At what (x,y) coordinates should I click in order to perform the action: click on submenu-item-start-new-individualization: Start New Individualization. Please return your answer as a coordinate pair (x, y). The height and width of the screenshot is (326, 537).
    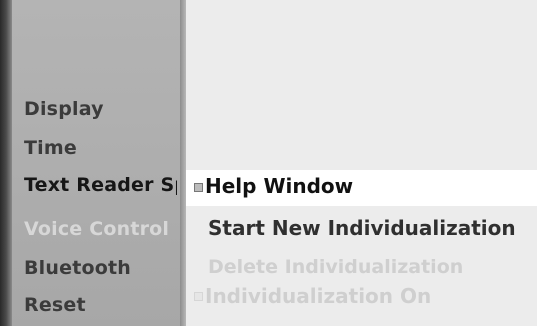
    Looking at the image, I should click on (362, 228).